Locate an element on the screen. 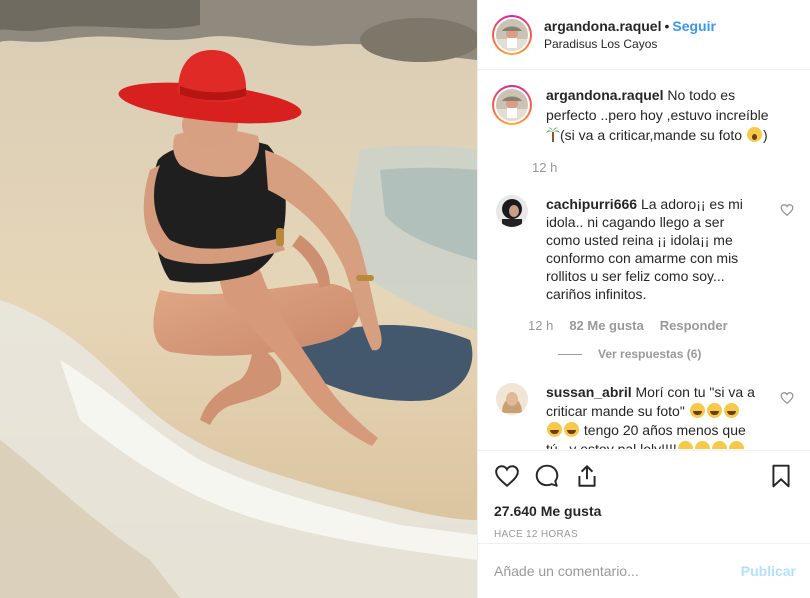  replies-divider is located at coordinates (570, 354).